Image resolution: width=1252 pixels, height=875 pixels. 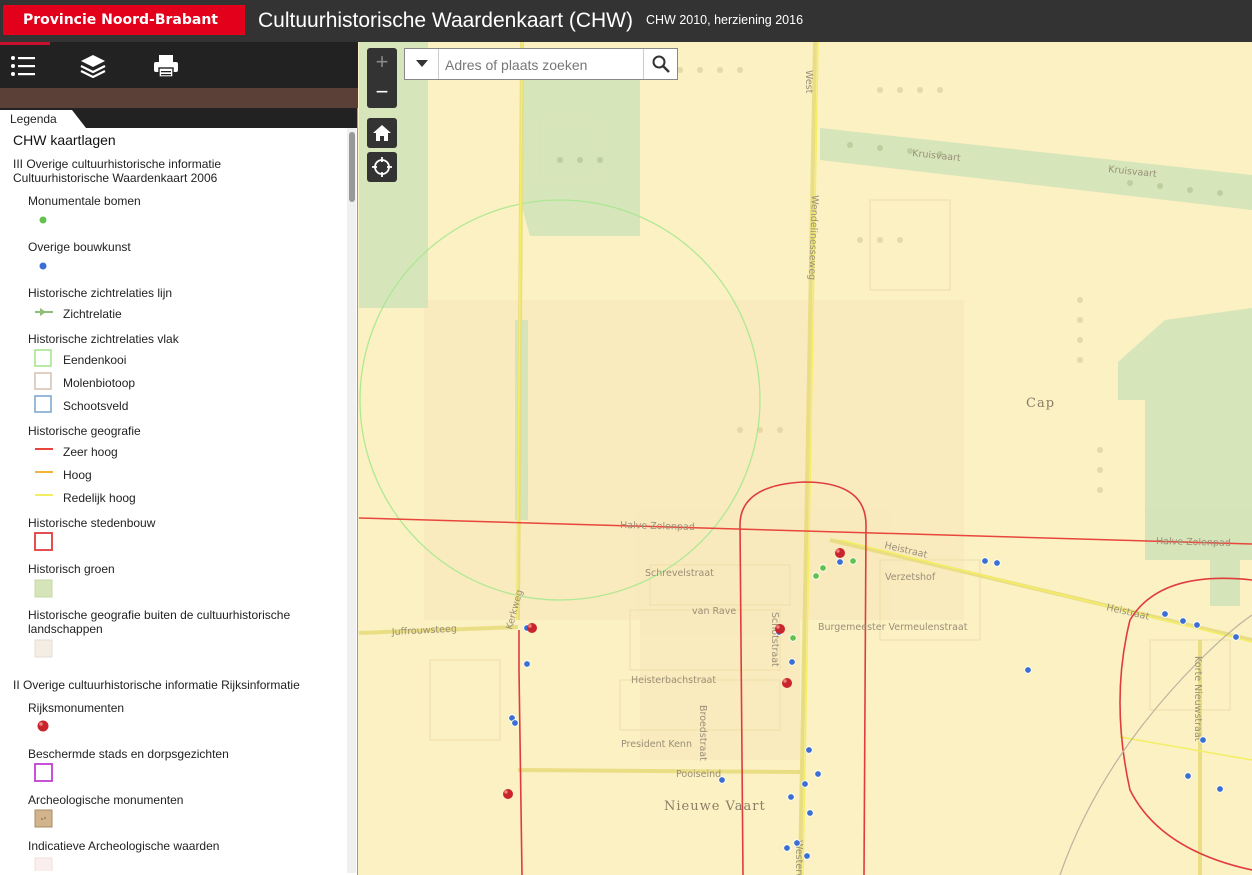 I want to click on map-label-verzetshof: Verzetshof, so click(x=910, y=577).